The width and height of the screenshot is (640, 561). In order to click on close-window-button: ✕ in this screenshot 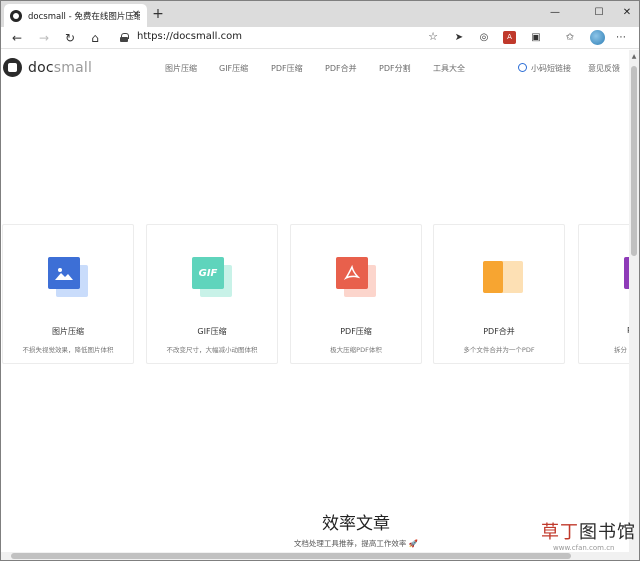, I will do `click(627, 13)`.